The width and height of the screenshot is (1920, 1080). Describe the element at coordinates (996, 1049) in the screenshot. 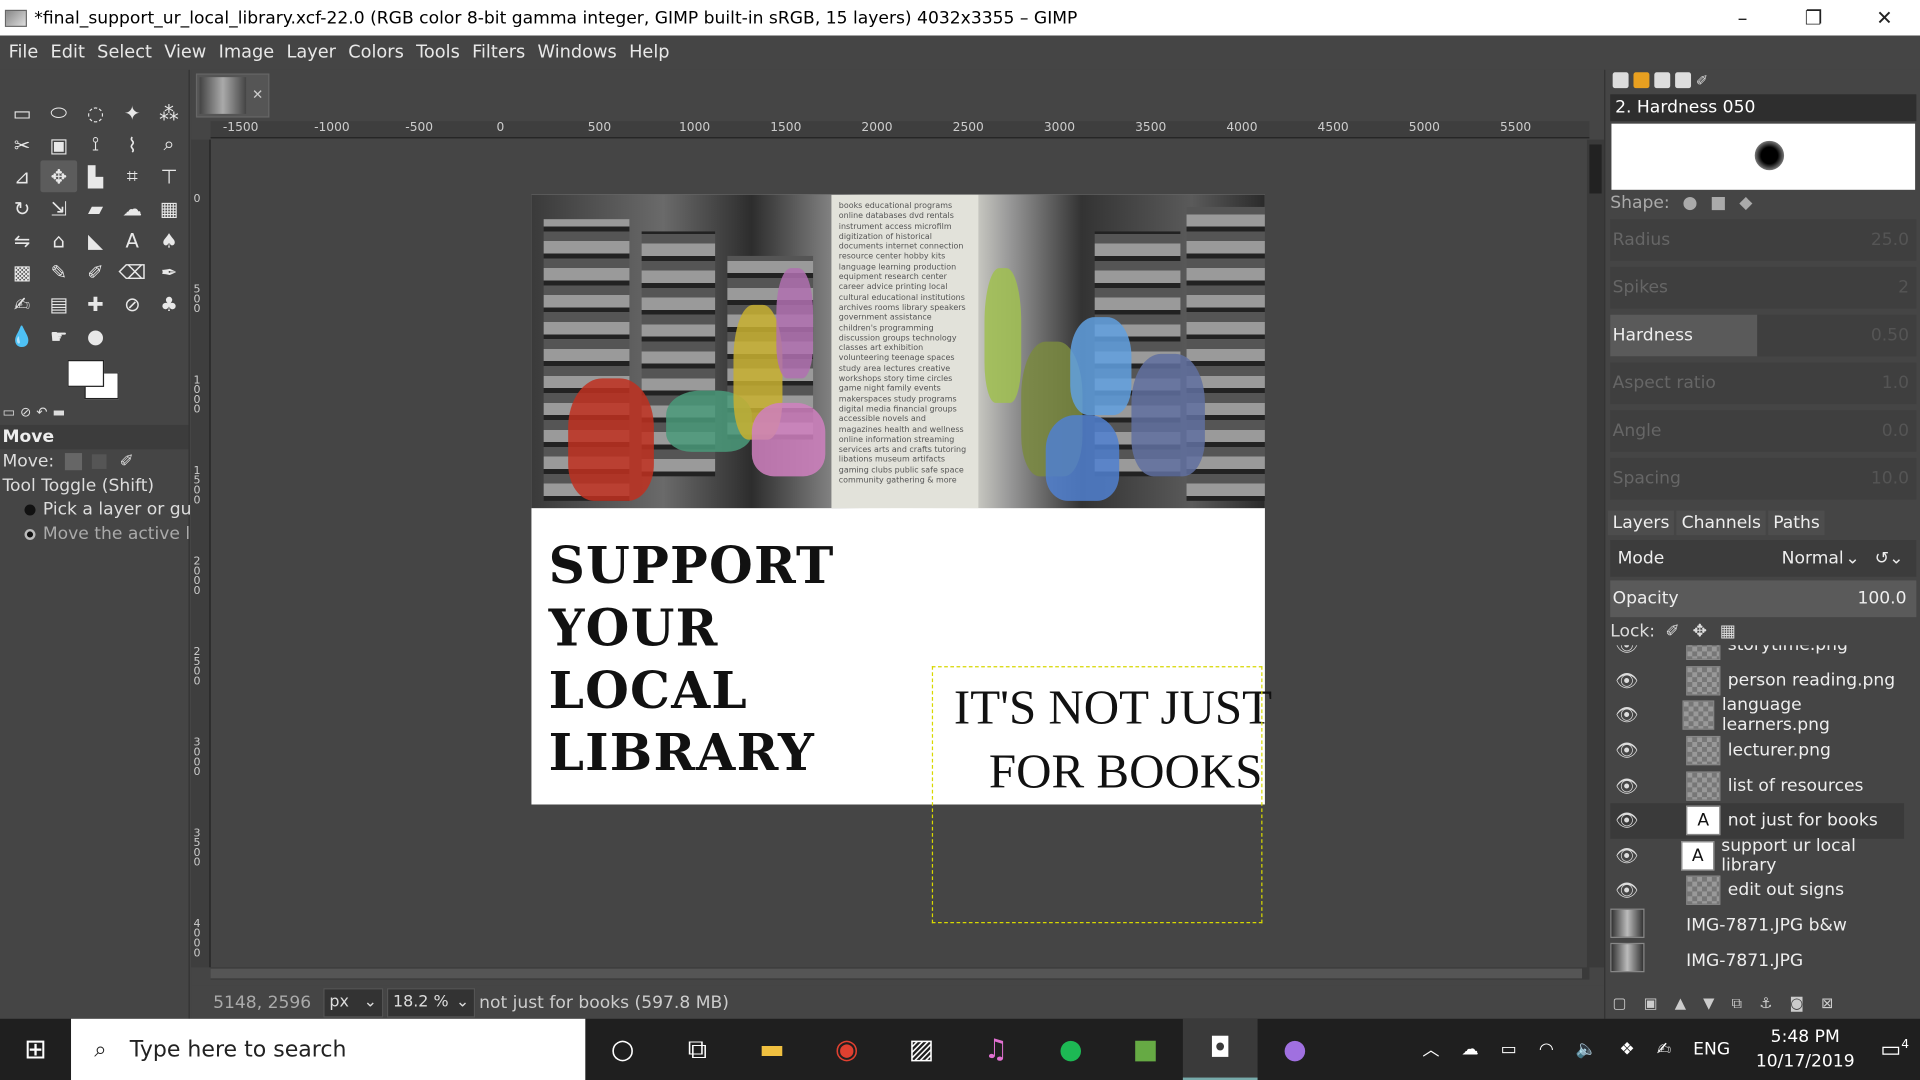

I see `itunes-icon: ♫` at that location.